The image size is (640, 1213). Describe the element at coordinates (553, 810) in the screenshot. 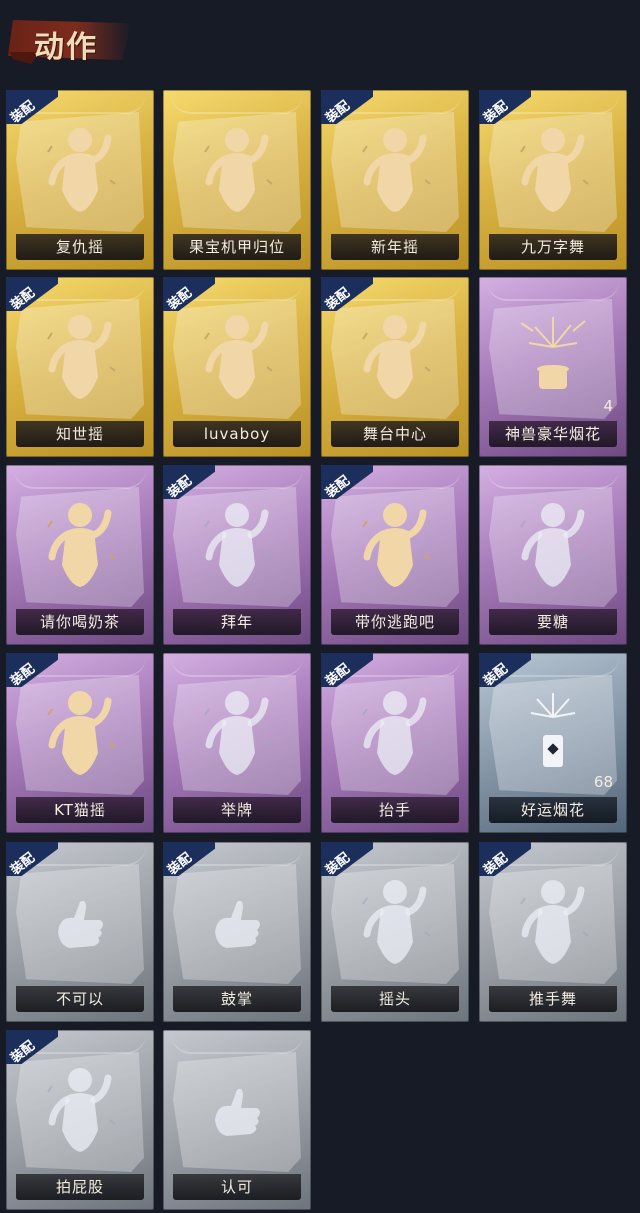

I see `action-name-label: 好运烟花` at that location.